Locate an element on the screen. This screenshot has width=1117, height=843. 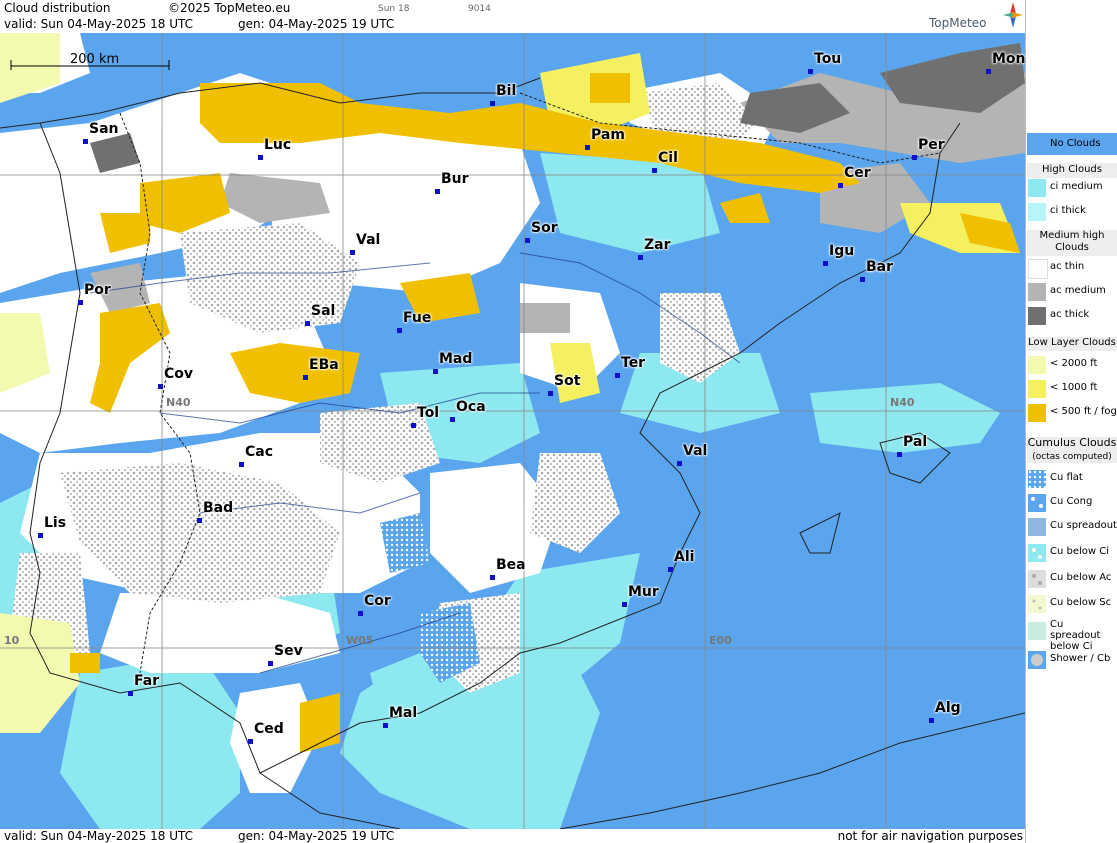
legend-ac-medium: ac medium is located at coordinates (1072, 293).